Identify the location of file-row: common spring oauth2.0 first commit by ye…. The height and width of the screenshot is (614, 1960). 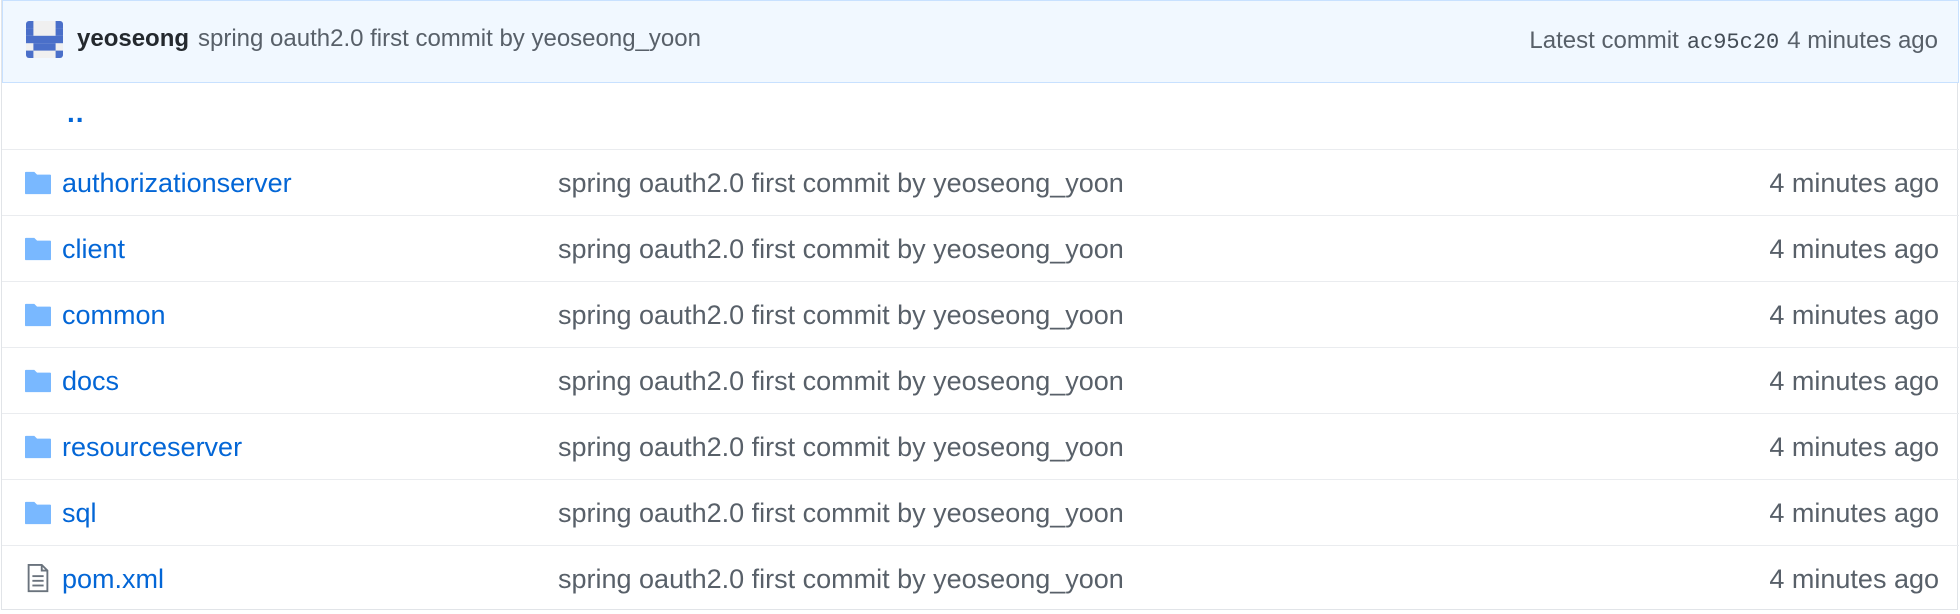
(980, 314).